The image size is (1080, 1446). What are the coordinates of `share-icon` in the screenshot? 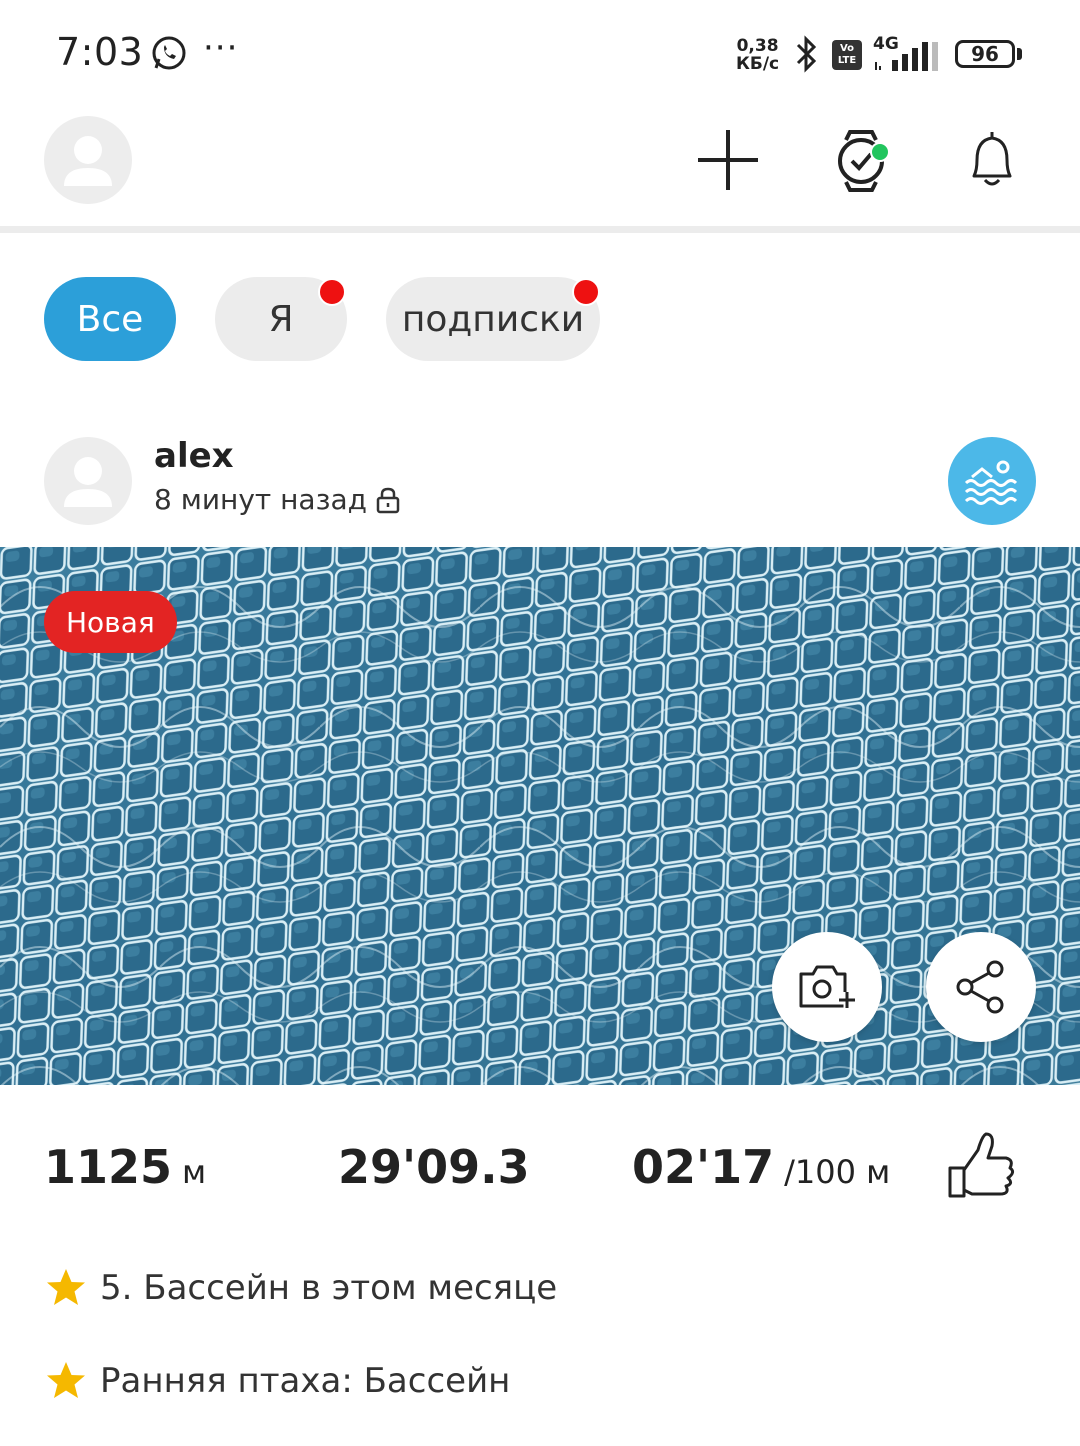 It's located at (980, 987).